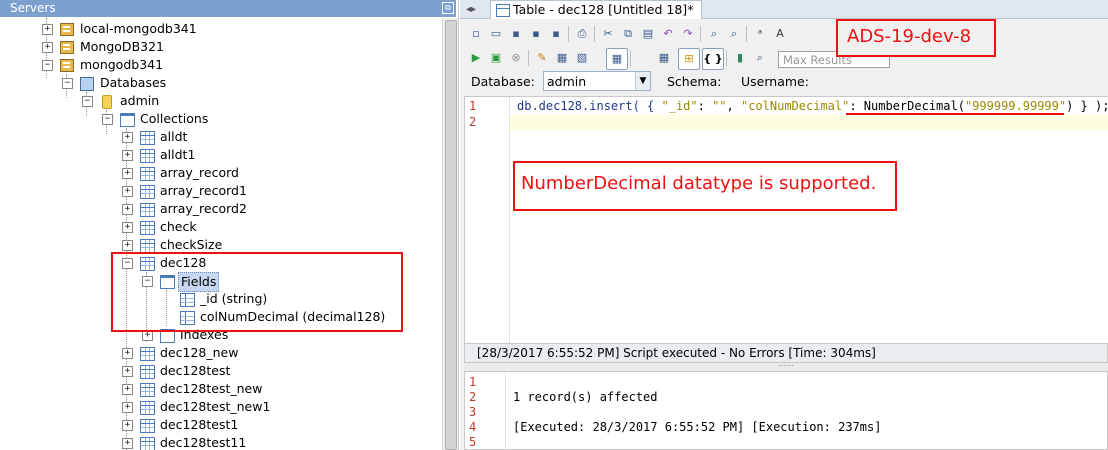 This screenshot has width=1108, height=450. What do you see at coordinates (33, 8) in the screenshot?
I see `servers-title-label: Servers` at bounding box center [33, 8].